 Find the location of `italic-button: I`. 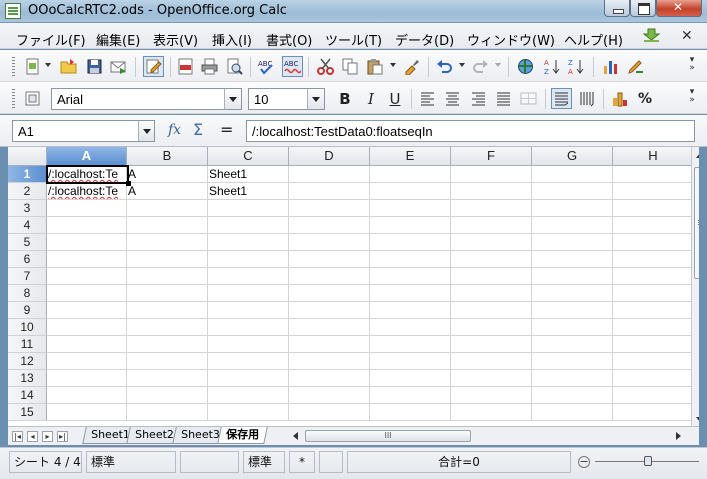

italic-button: I is located at coordinates (371, 99).